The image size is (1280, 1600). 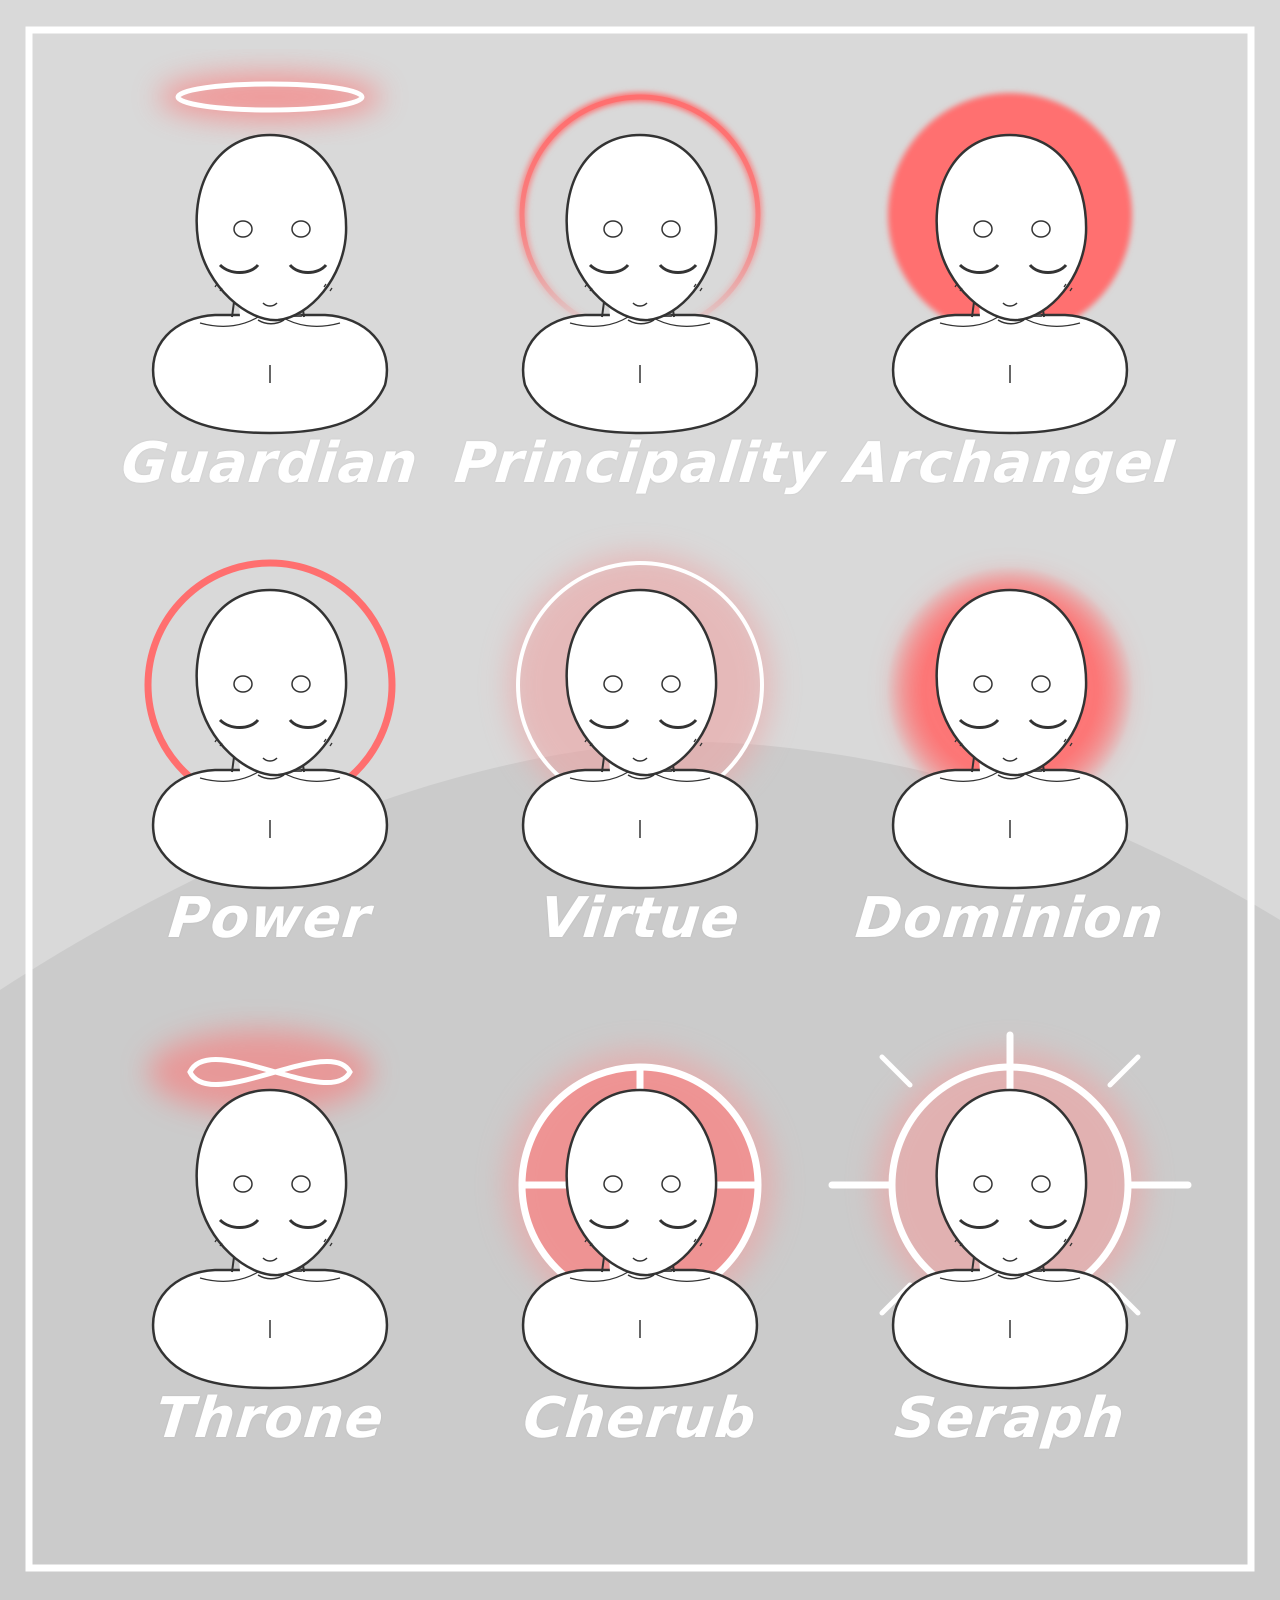 What do you see at coordinates (640, 1418) in the screenshot?
I see `halo-label: Cherub` at bounding box center [640, 1418].